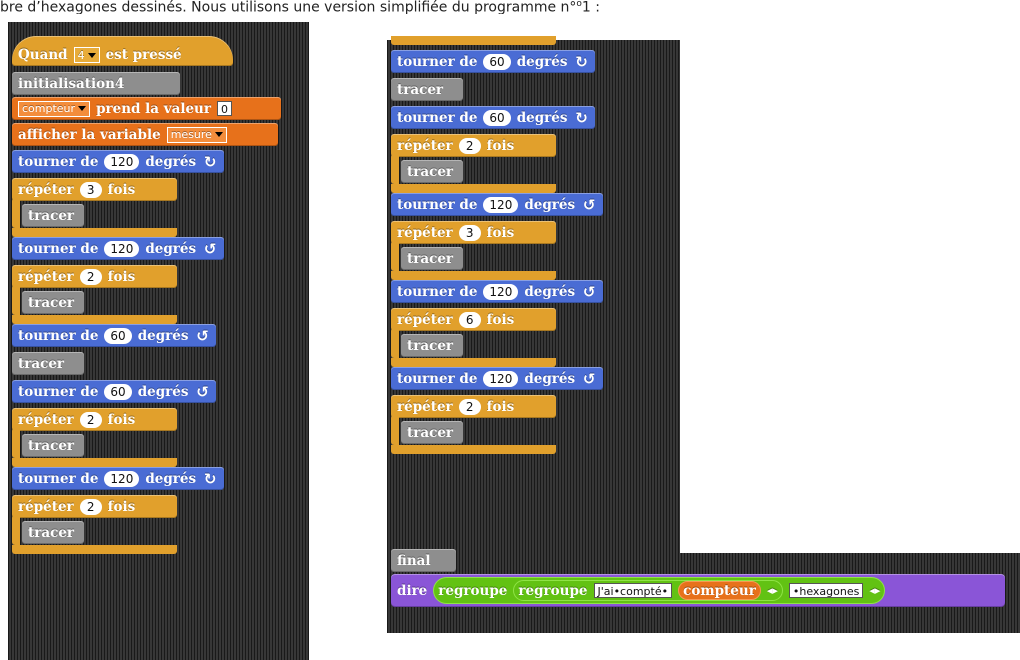 The image size is (1020, 660). What do you see at coordinates (146, 108) in the screenshot?
I see `set-variable-block: compteur prend la valeur 0` at bounding box center [146, 108].